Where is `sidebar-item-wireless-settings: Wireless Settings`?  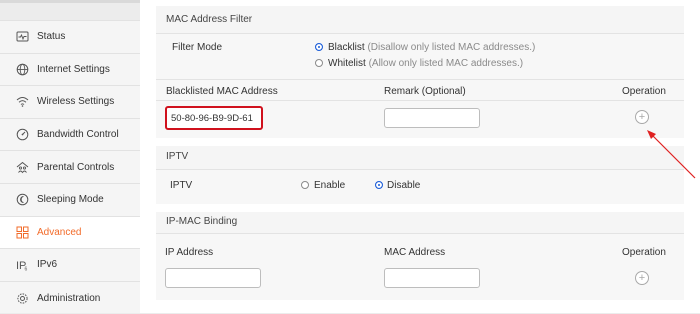 sidebar-item-wireless-settings: Wireless Settings is located at coordinates (70, 102).